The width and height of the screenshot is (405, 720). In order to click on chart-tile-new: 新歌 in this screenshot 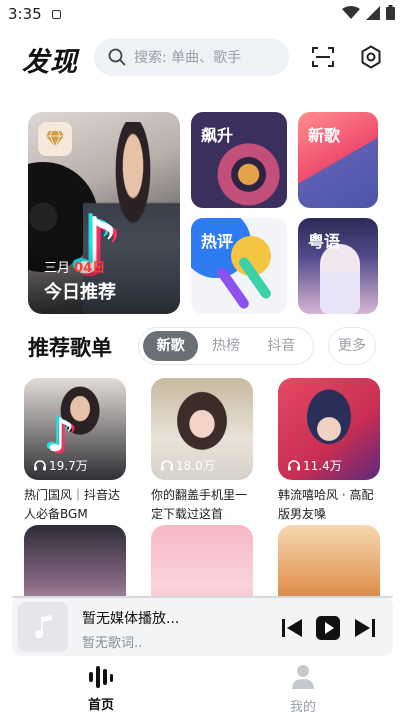, I will do `click(338, 160)`.